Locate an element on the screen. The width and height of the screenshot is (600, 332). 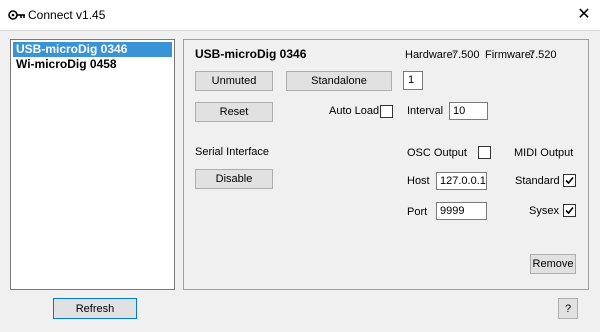
hardware-version: 7.500 is located at coordinates (466, 55).